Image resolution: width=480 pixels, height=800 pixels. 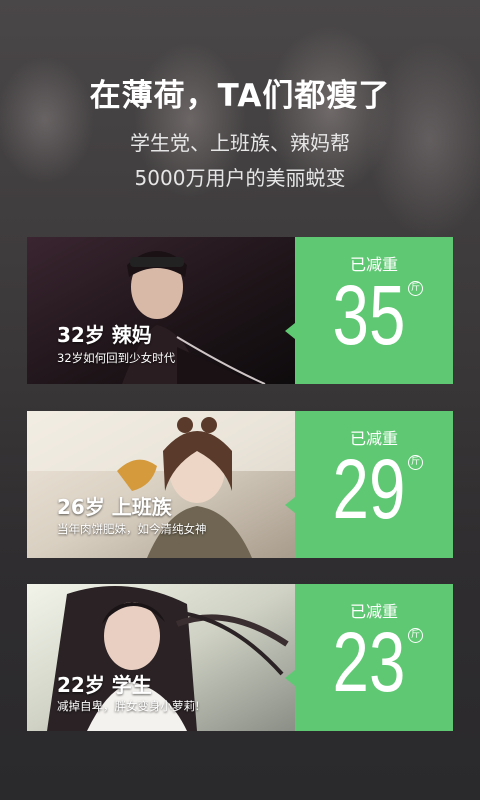 I want to click on weight-loss-stat: 已减重 35 斤, so click(x=369, y=310).